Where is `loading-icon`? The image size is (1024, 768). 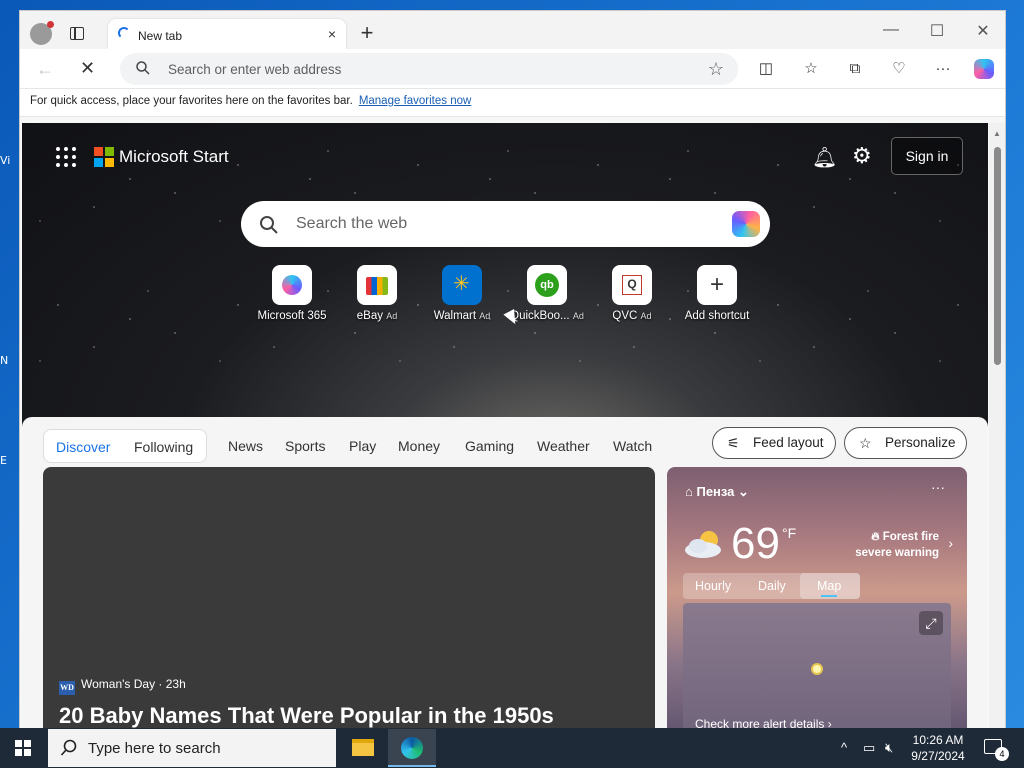
loading-icon is located at coordinates (124, 33).